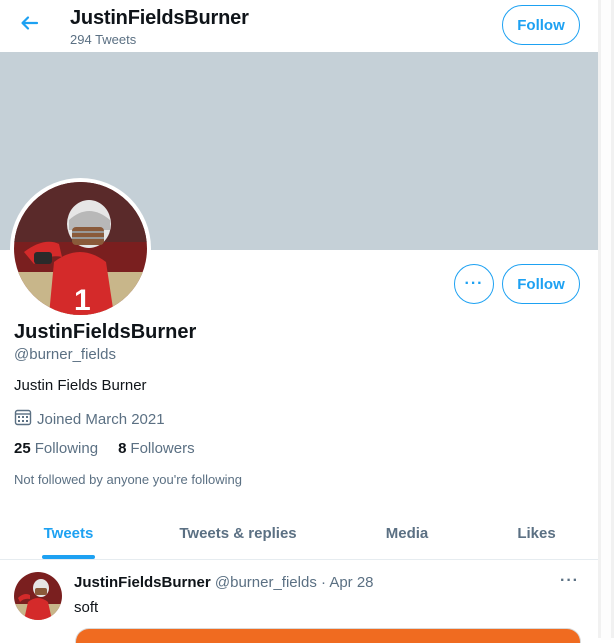  I want to click on tweet-author-name: JustinFieldsBurner, so click(142, 582).